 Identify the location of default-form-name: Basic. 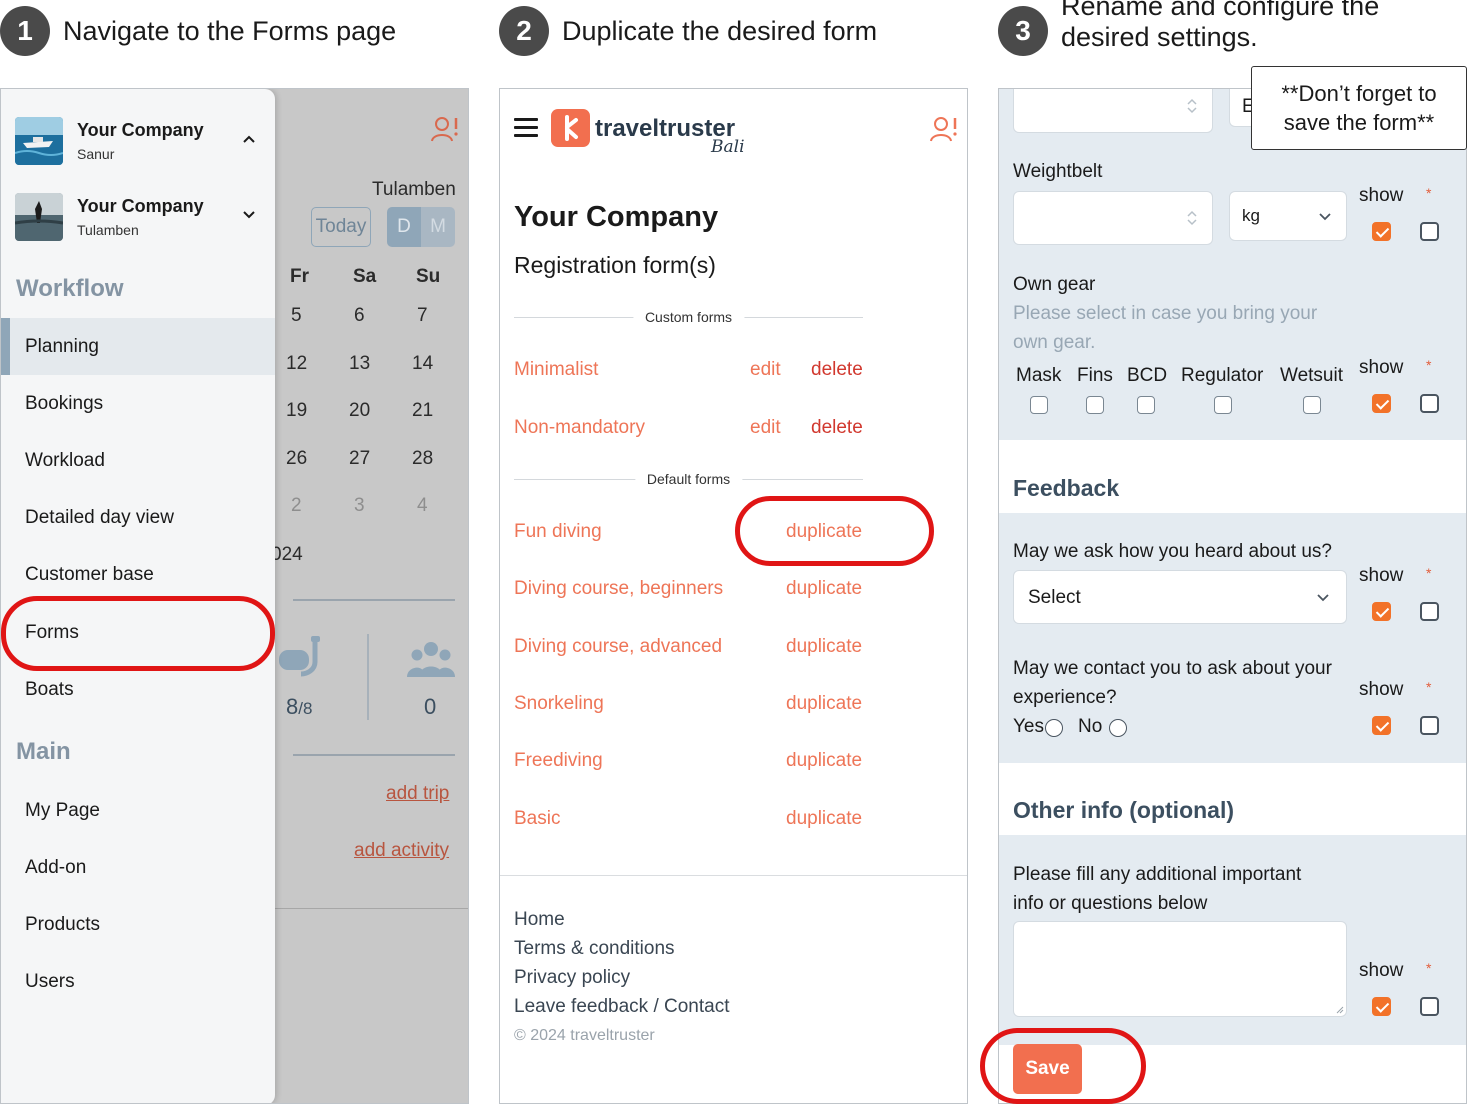
(537, 819).